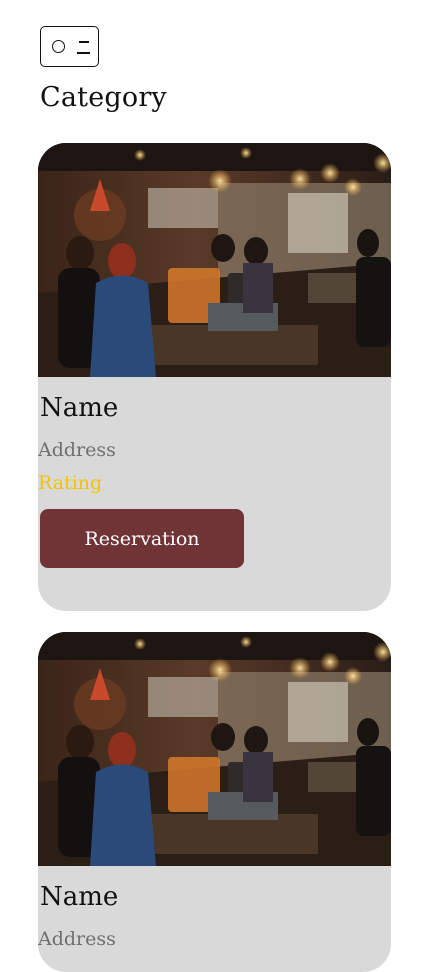  I want to click on restaurant-rating: Rating, so click(70, 483).